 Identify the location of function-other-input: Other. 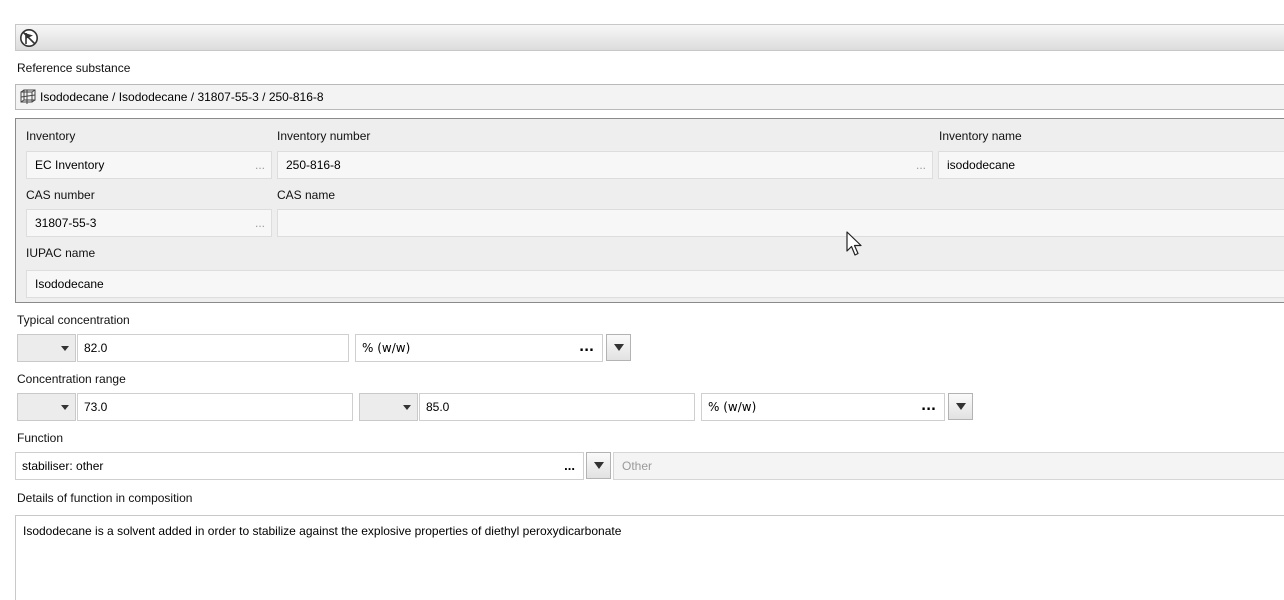
(948, 466).